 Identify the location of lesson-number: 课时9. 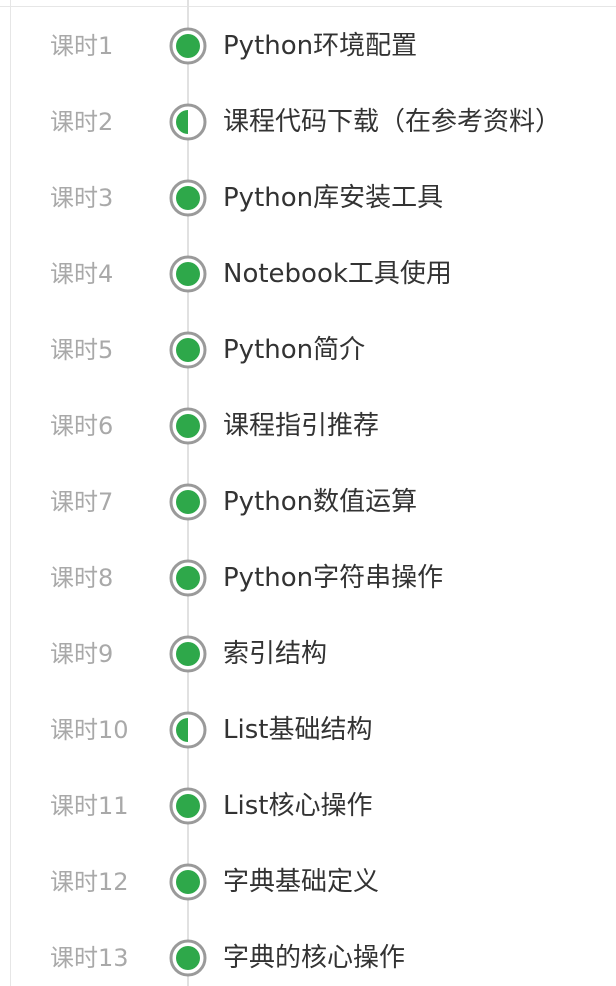
(82, 654).